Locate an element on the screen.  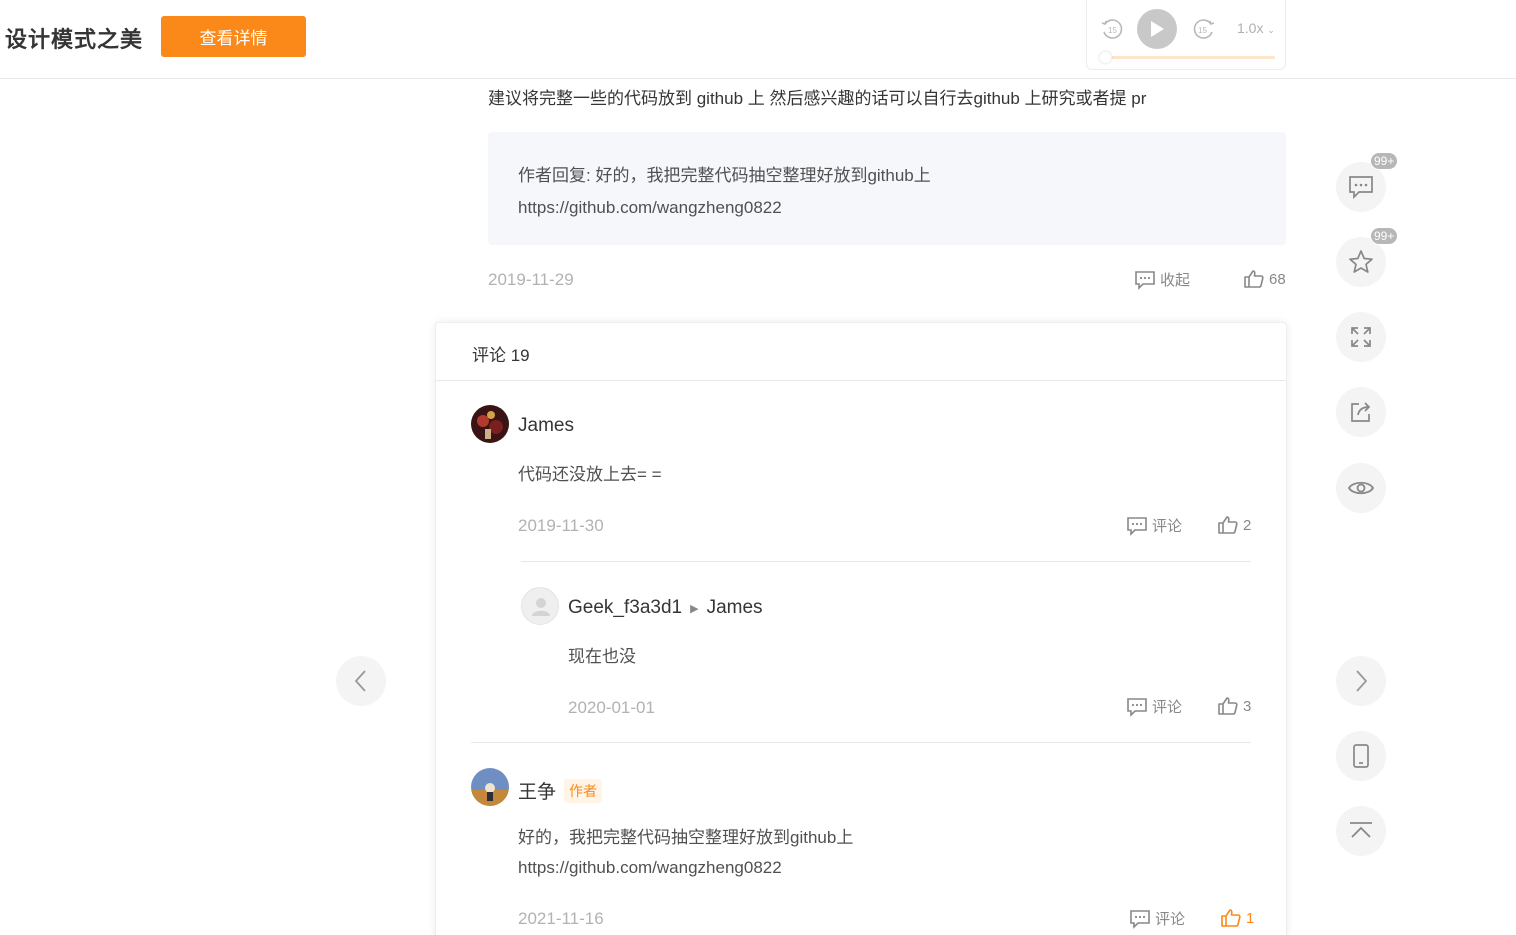
favorite-count-badge: 99+ is located at coordinates (1384, 236).